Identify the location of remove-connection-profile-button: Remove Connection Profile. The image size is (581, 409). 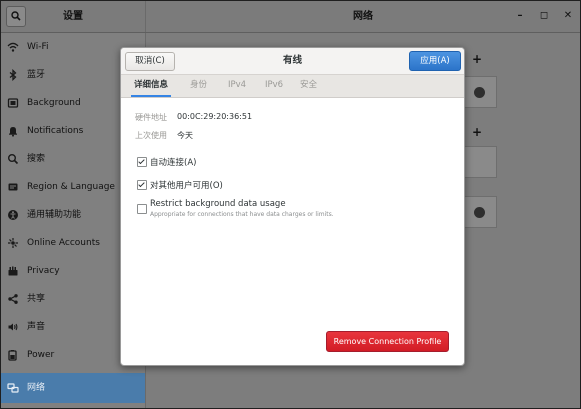
(387, 341).